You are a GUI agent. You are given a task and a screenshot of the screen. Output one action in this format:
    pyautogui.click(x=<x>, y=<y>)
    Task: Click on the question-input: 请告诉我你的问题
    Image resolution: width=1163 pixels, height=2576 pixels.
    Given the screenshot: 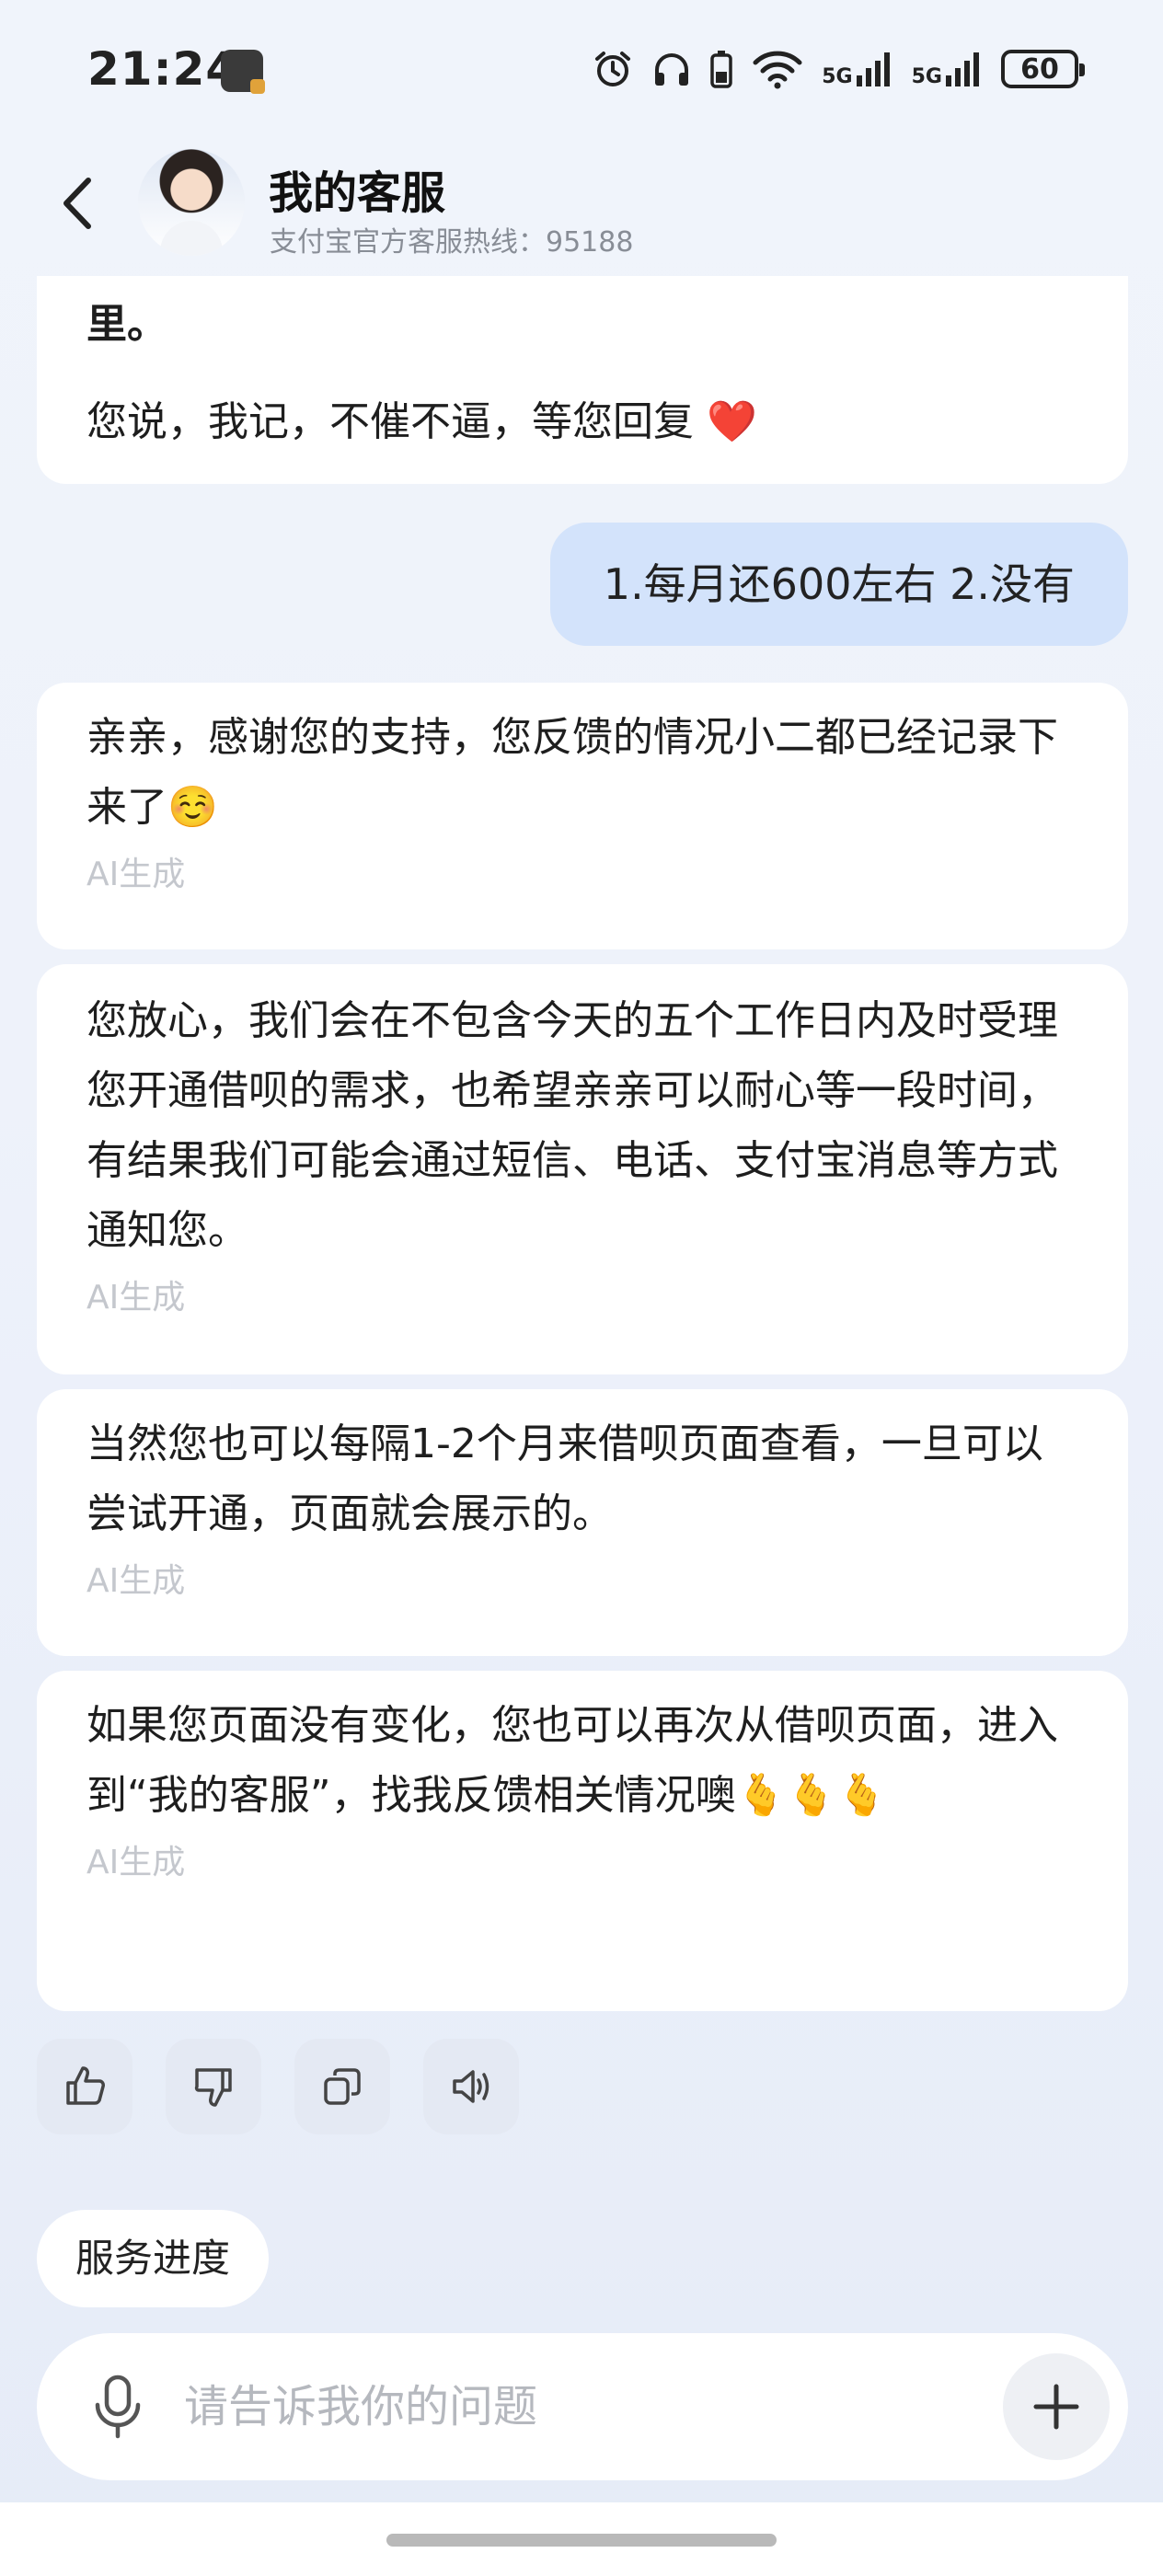 What is the action you would take?
    pyautogui.click(x=360, y=2406)
    